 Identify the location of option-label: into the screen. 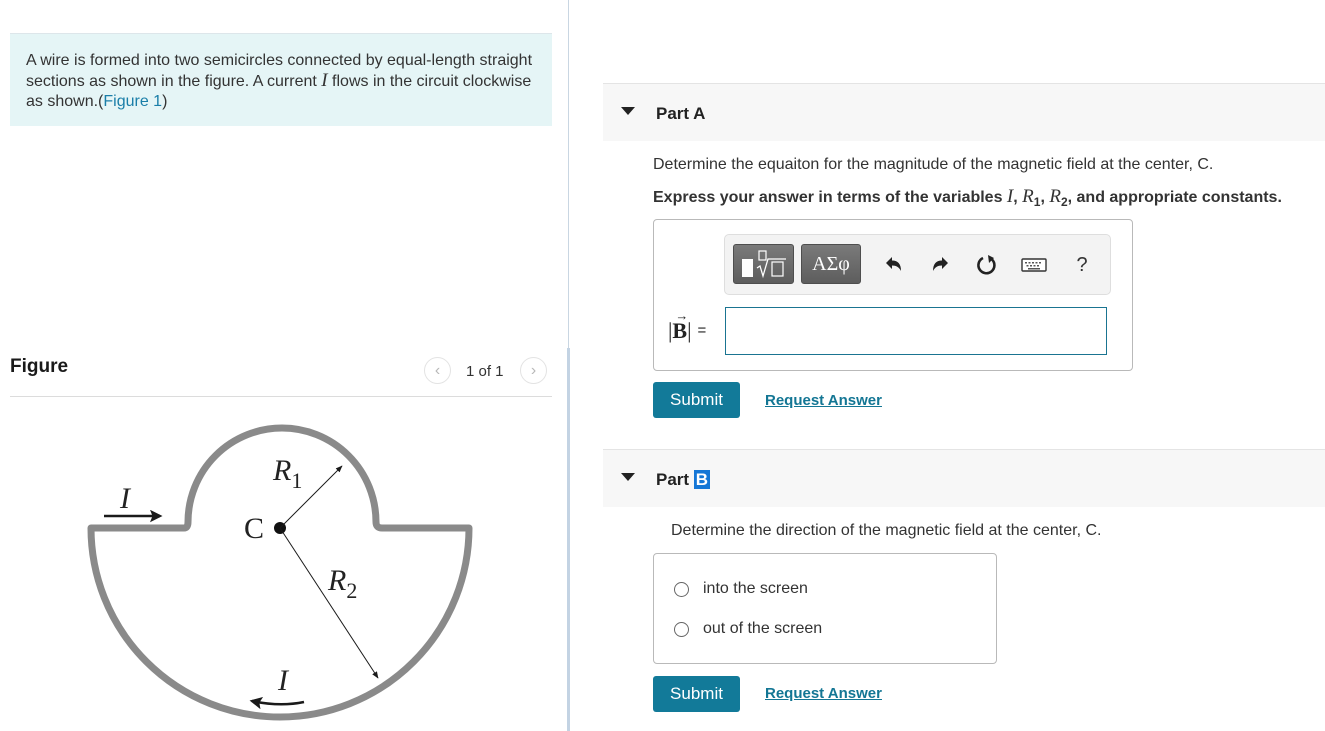
(755, 588).